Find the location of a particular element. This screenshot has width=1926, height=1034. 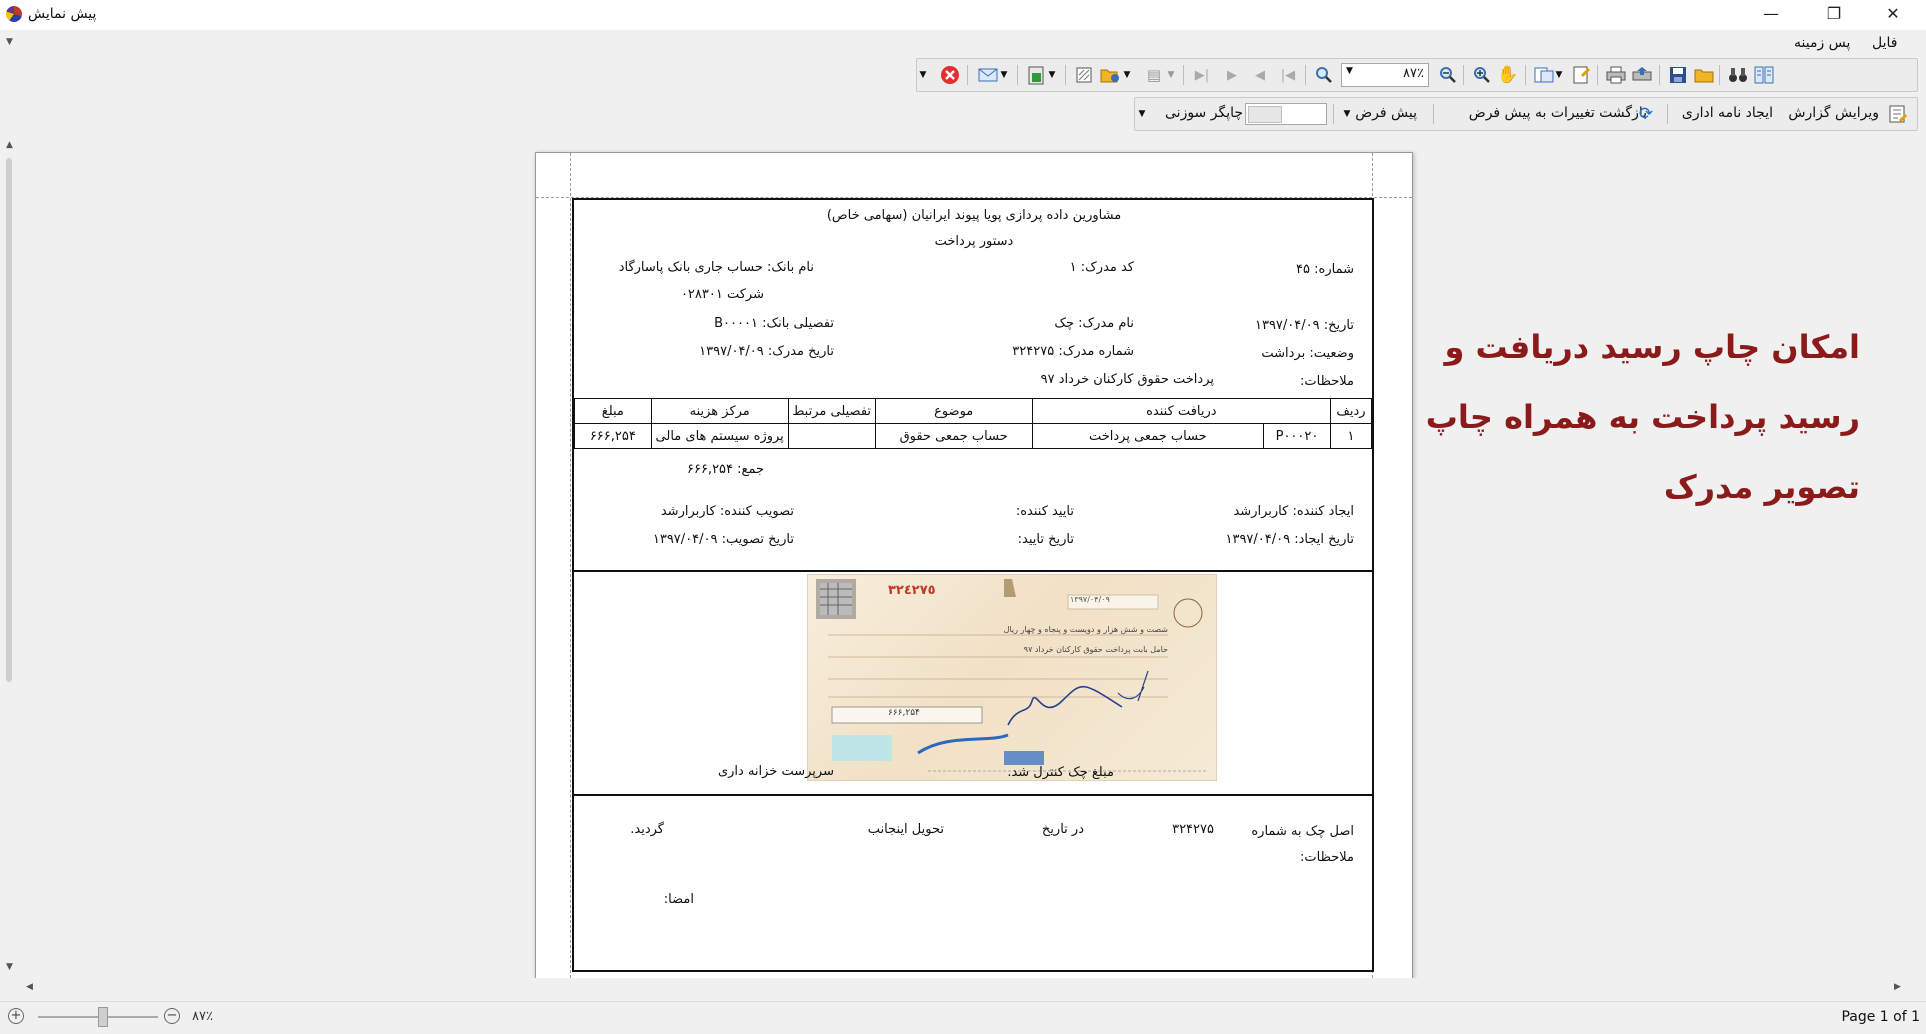

next-page-icon: ▶ is located at coordinates (1232, 75).